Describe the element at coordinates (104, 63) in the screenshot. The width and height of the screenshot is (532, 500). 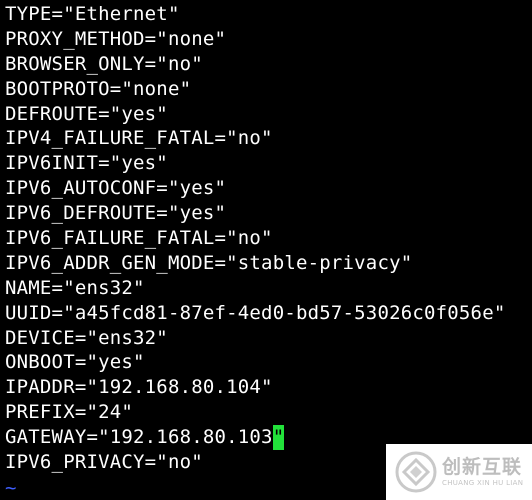
I see `config-line-browser-only: BROWSER_ONLY="no"` at that location.